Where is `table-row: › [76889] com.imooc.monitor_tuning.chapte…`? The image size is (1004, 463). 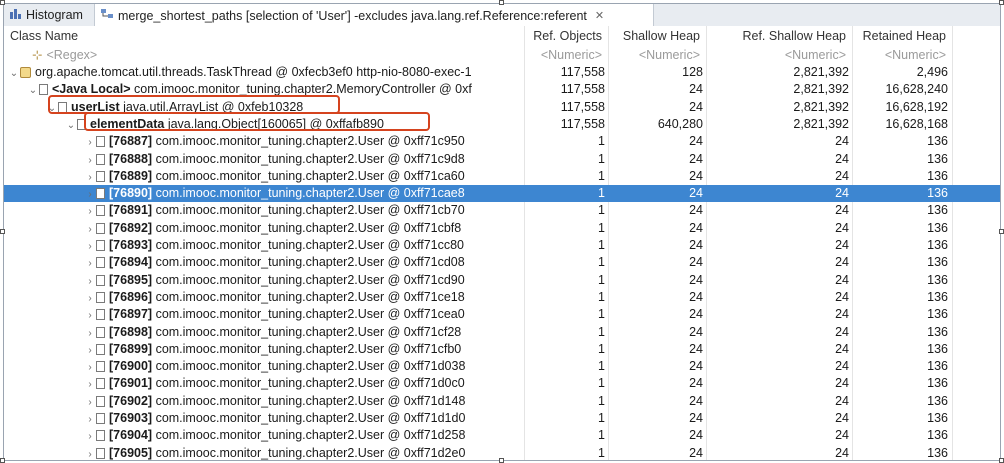 table-row: › [76889] com.imooc.monitor_tuning.chapte… is located at coordinates (502, 176).